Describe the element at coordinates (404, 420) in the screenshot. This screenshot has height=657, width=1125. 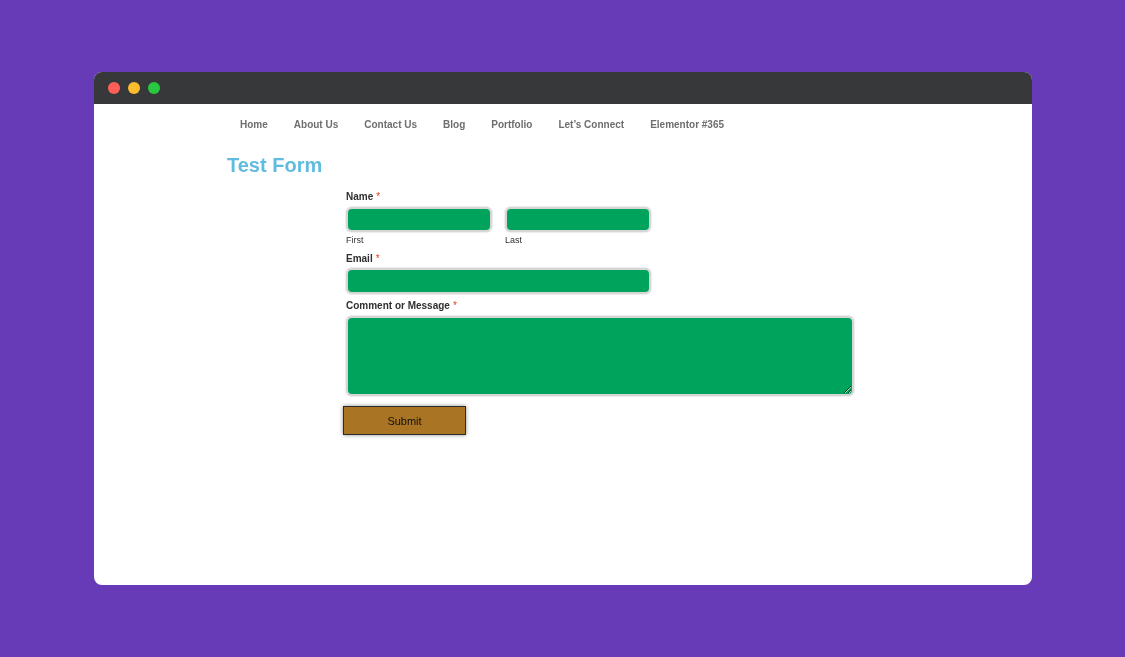
I see `submit-button: Submit` at that location.